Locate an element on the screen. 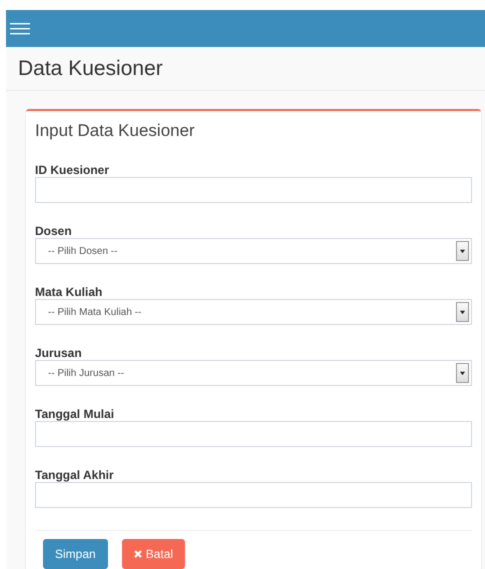 This screenshot has width=485, height=569. close-icon is located at coordinates (138, 554).